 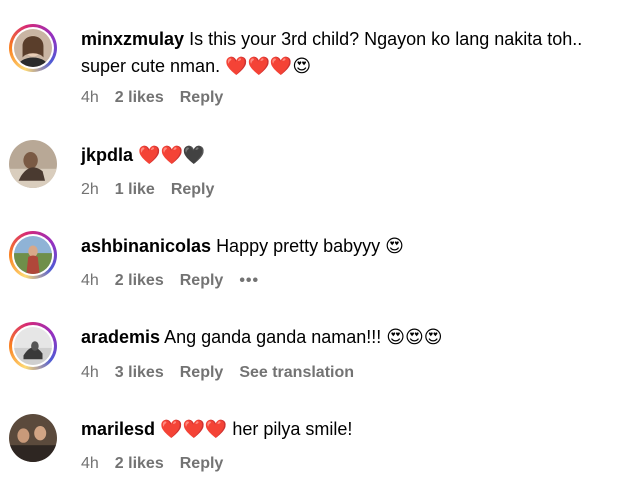 I want to click on comment-text: arademis Ang ganda ganda naman!!! 😍😍😍, so click(x=341, y=337).